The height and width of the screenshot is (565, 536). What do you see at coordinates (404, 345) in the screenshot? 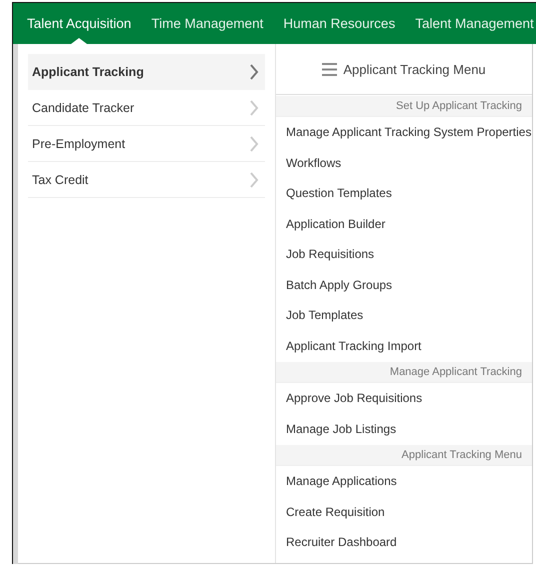
I see `menu-link: Applicant Tracking Import` at bounding box center [404, 345].